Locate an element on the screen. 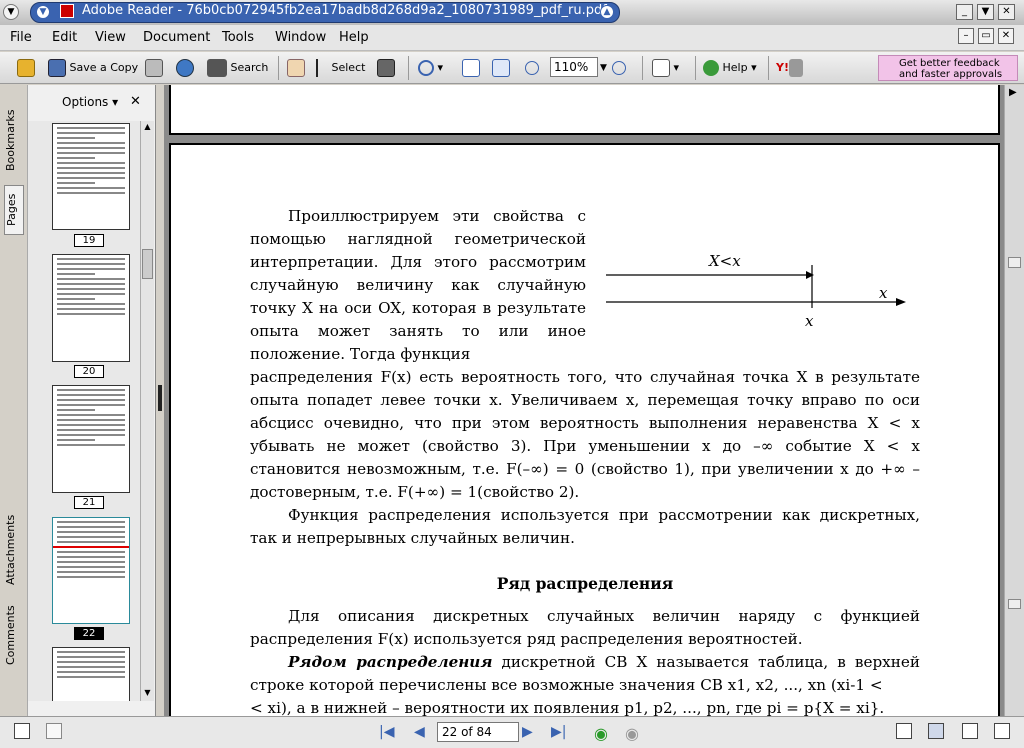  email-button is located at coordinates (185, 68).